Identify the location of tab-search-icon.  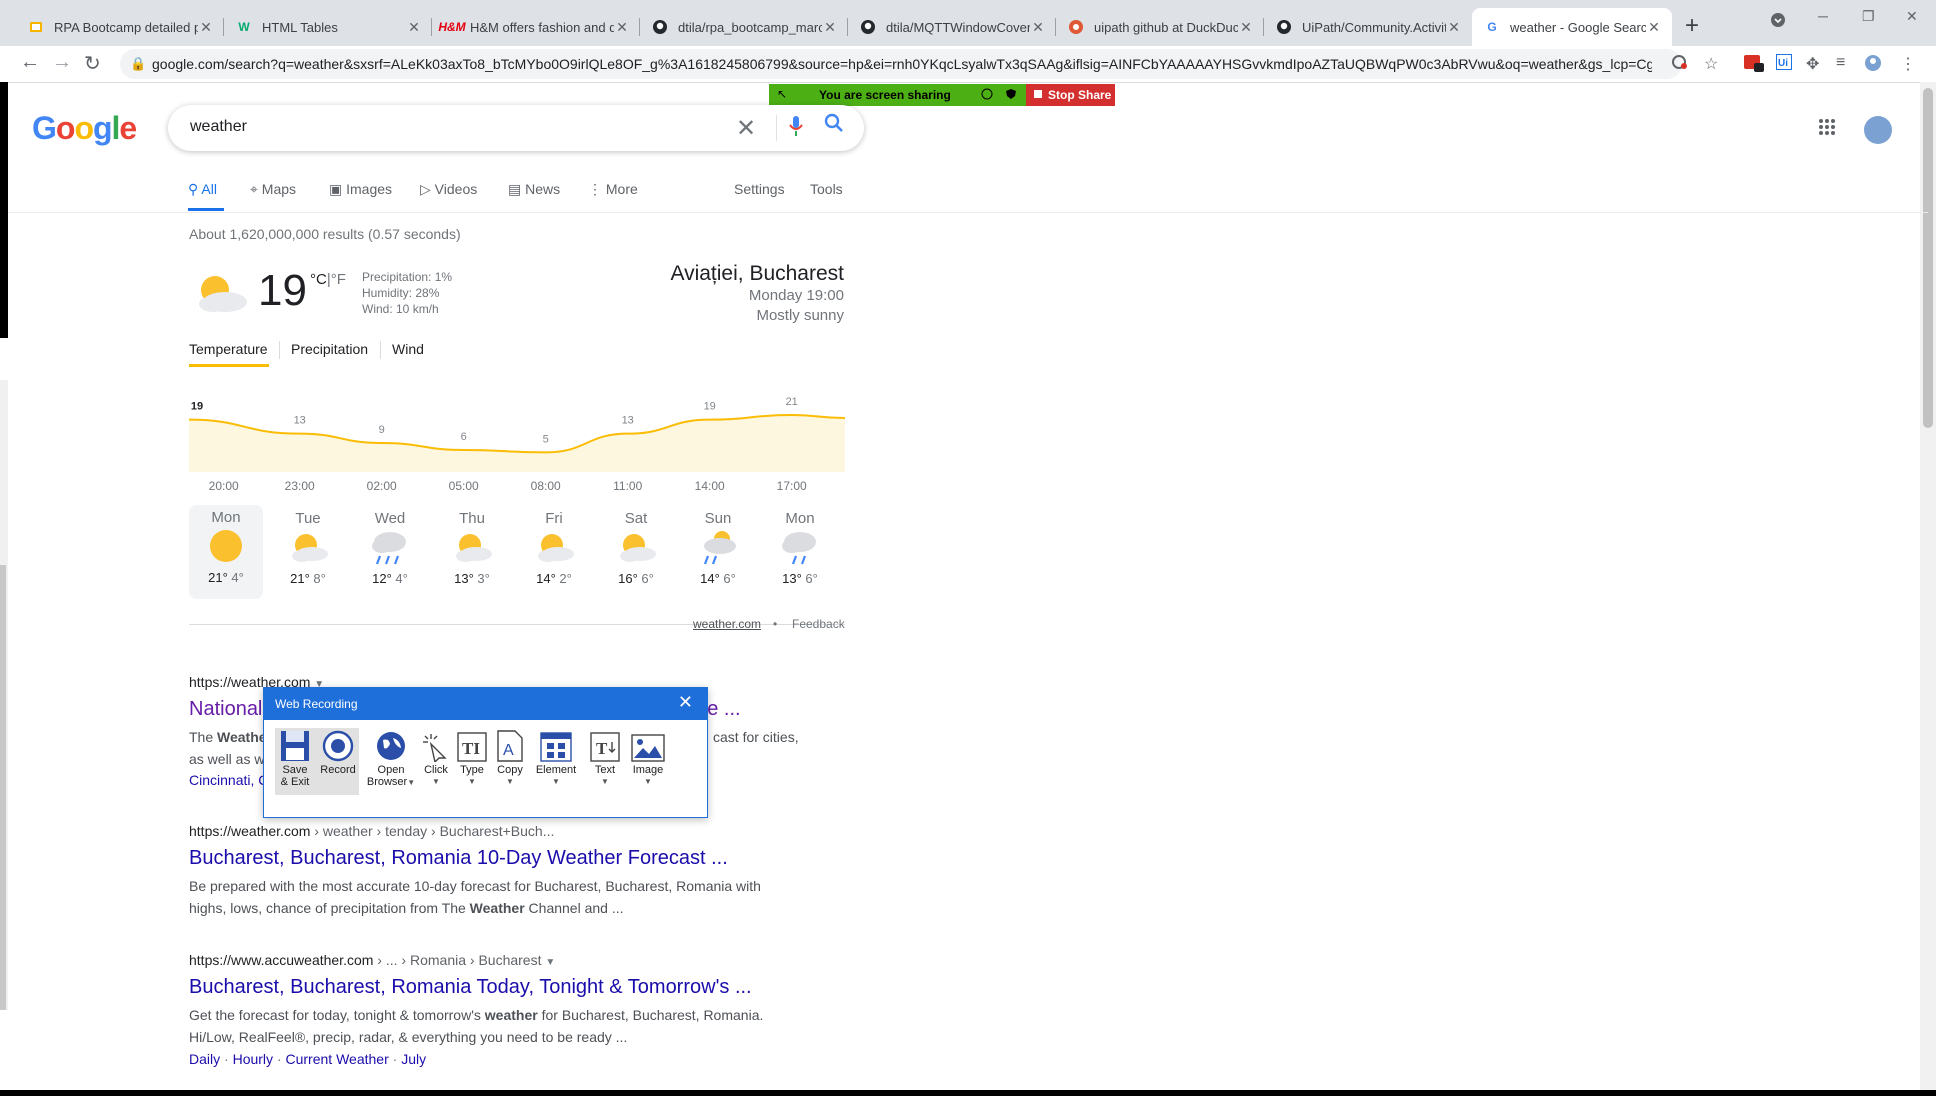
(1778, 21).